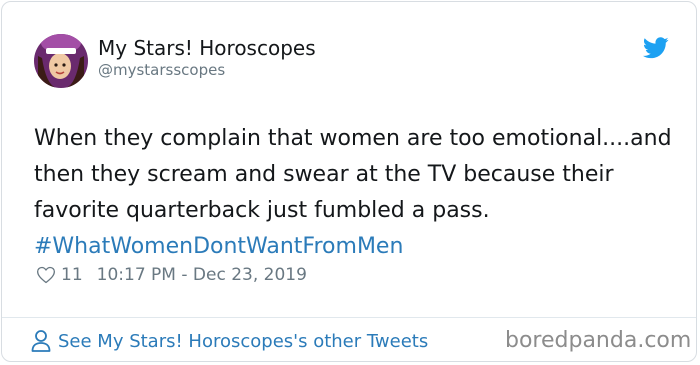  What do you see at coordinates (72, 275) in the screenshot?
I see `like-count: 11` at bounding box center [72, 275].